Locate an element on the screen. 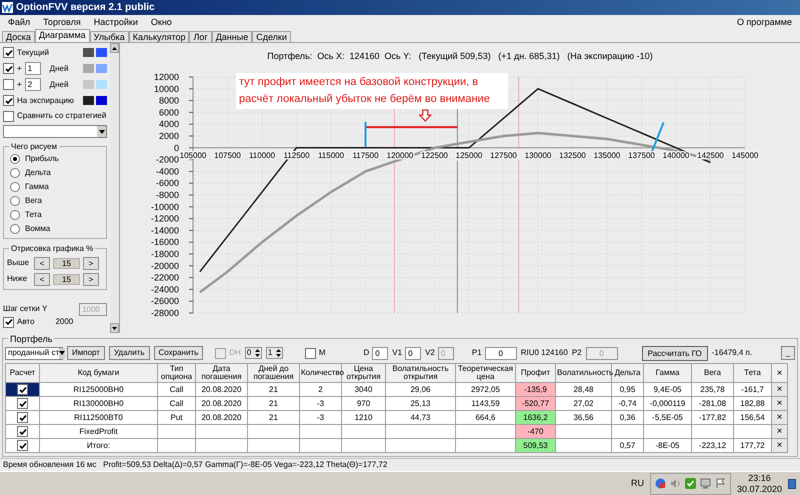  column-header: Тип опциона is located at coordinates (177, 373).